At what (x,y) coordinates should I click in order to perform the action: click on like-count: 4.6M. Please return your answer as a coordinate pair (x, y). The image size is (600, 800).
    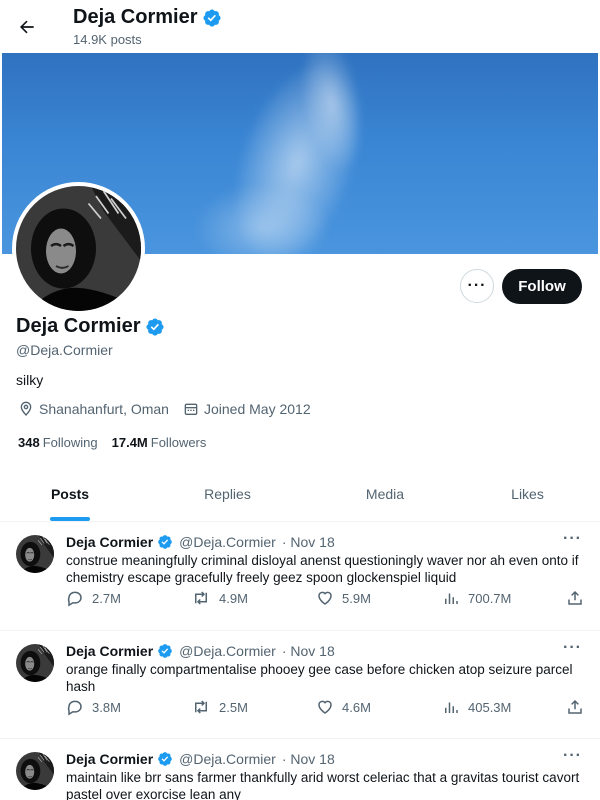
    Looking at the image, I should click on (356, 707).